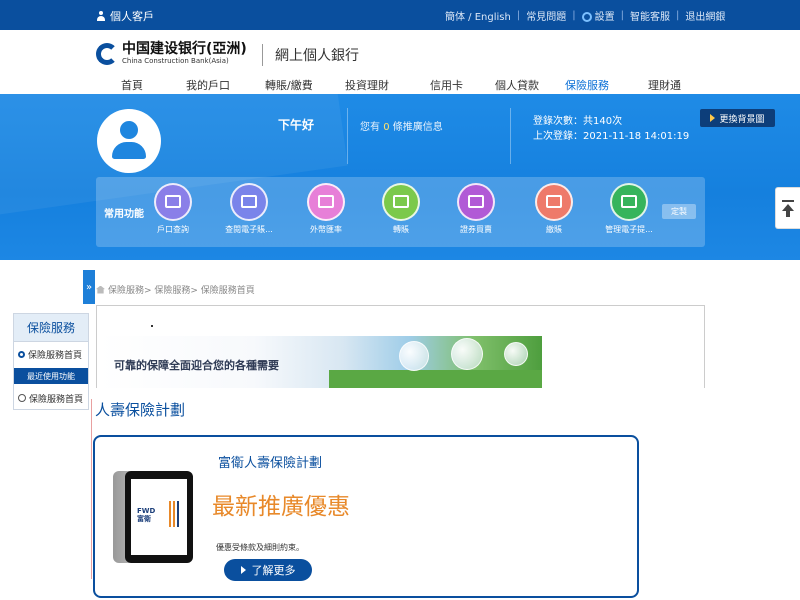 This screenshot has height=600, width=800. Describe the element at coordinates (546, 15) in the screenshot. I see `faq-link: 常見問題` at that location.